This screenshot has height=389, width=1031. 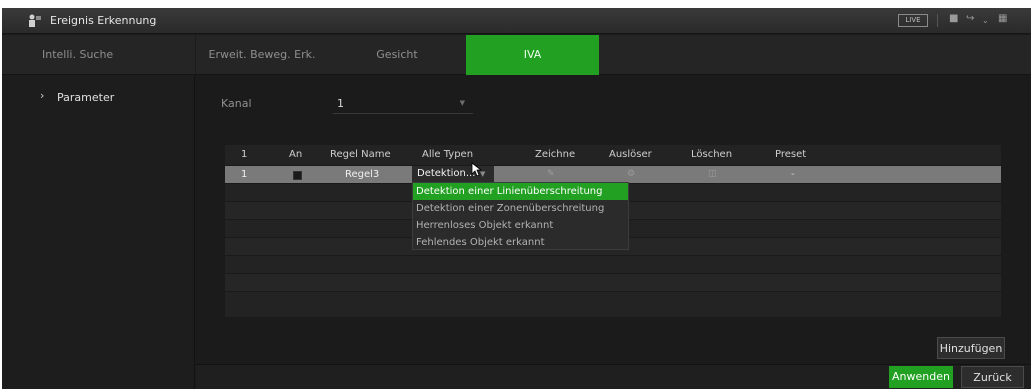 I want to click on mouse-cursor-icon, so click(x=476, y=169).